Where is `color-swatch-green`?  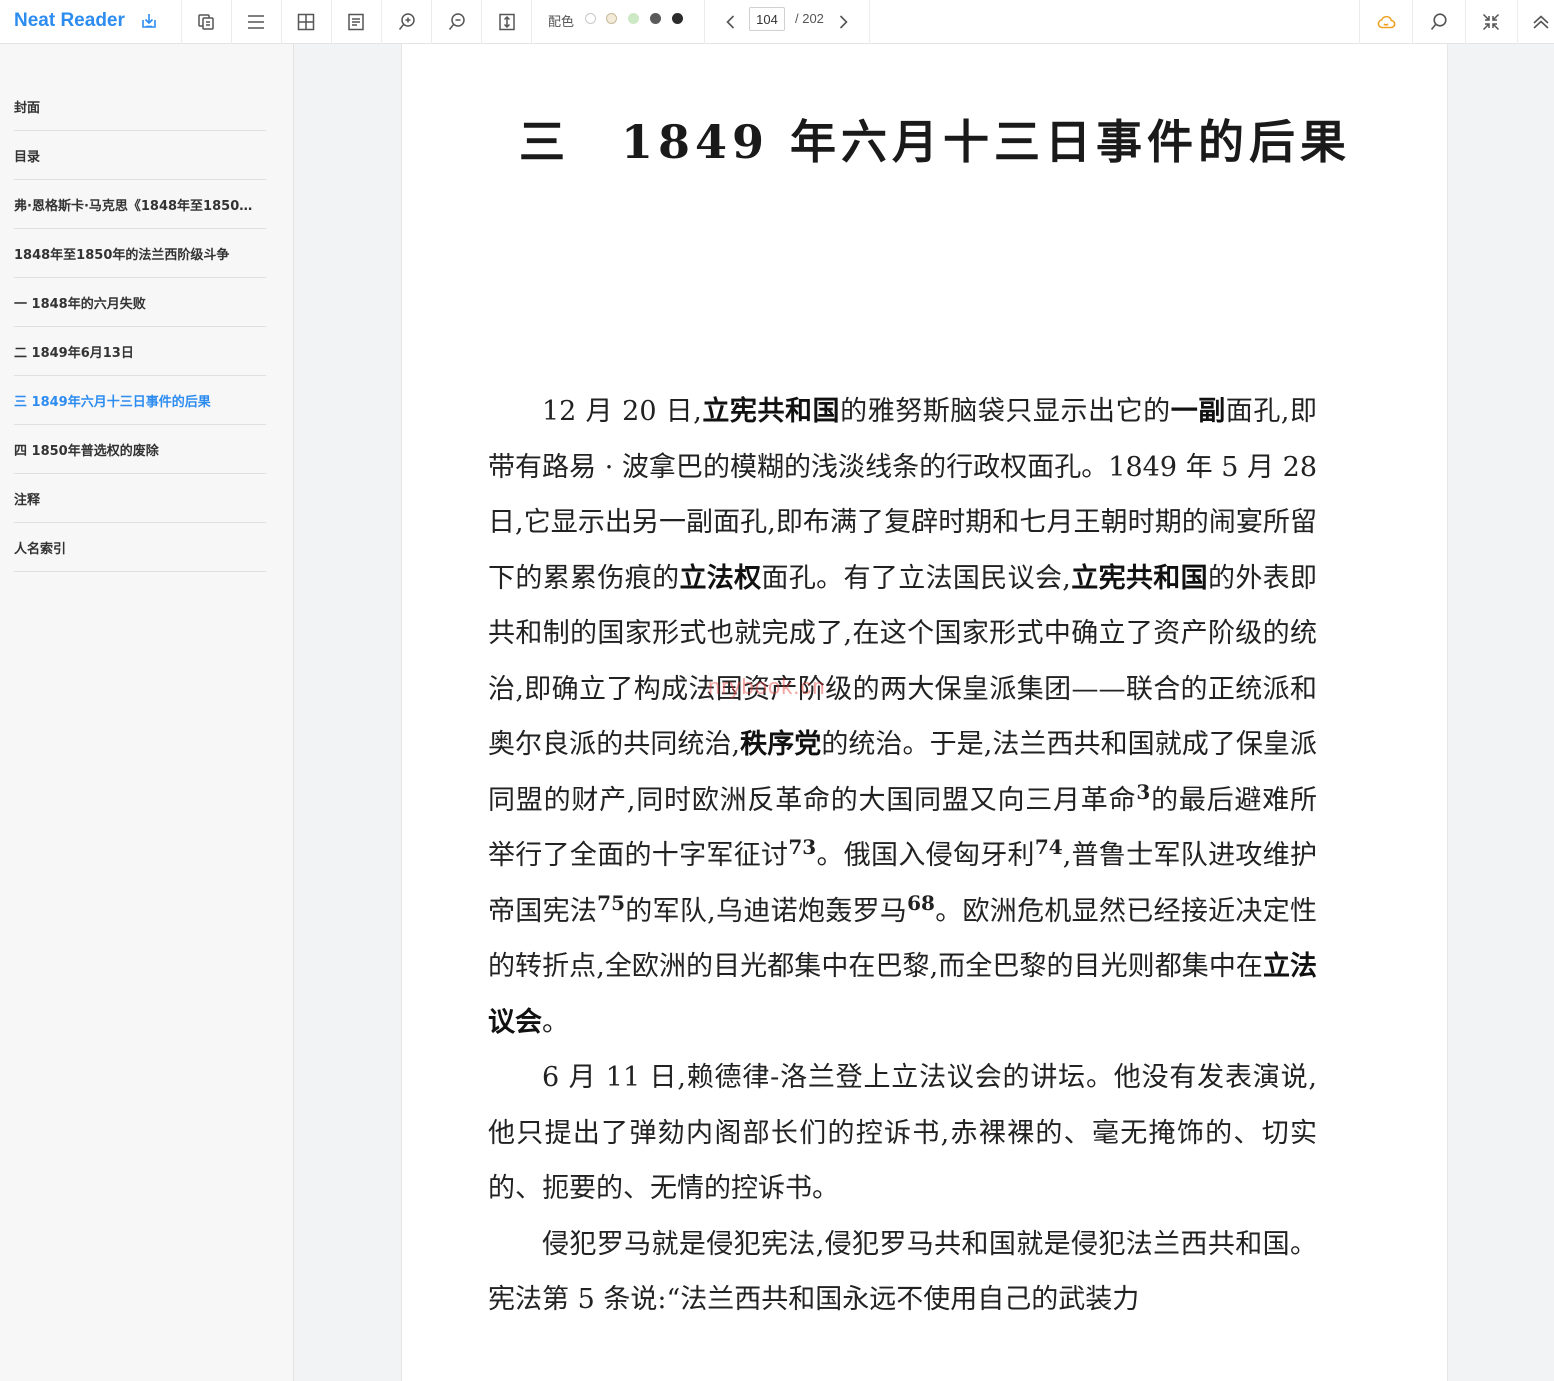
color-swatch-green is located at coordinates (633, 18).